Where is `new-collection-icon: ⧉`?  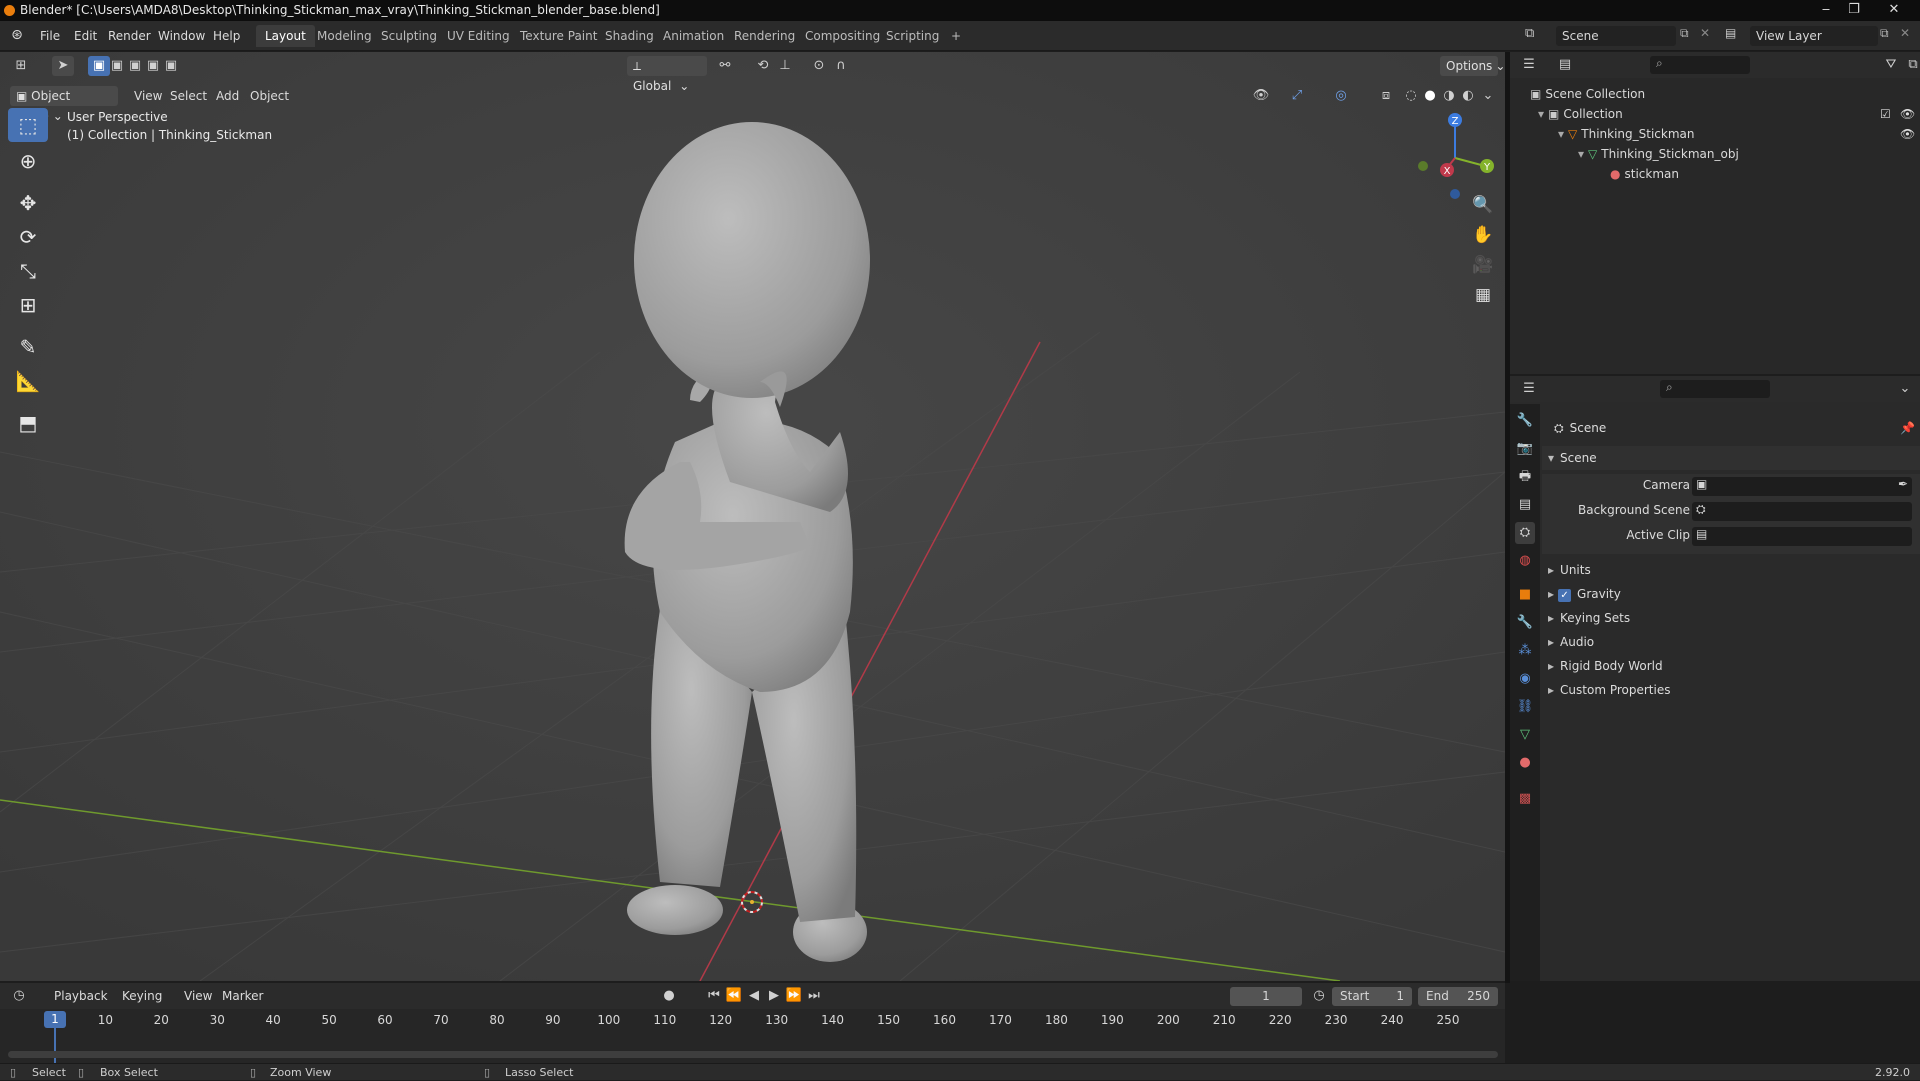
new-collection-icon: ⧉ is located at coordinates (1911, 65).